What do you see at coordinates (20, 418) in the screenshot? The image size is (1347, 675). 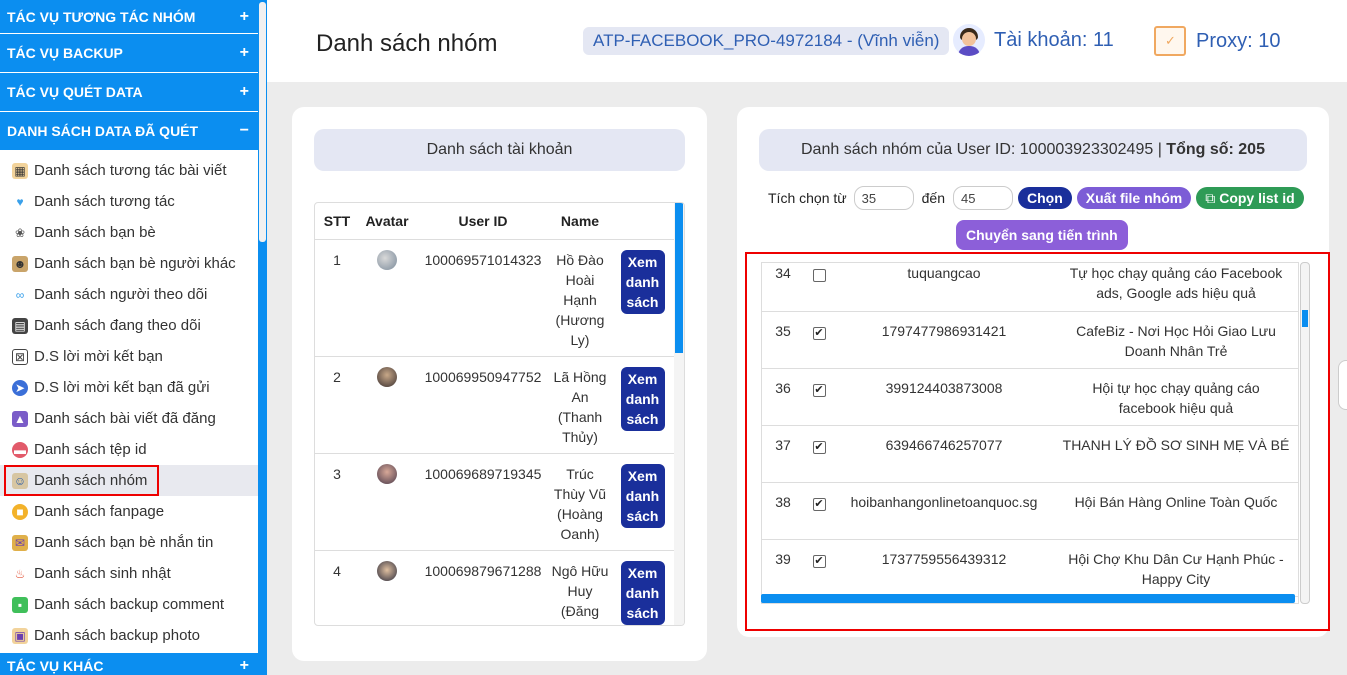 I see `post-icon: ▲` at bounding box center [20, 418].